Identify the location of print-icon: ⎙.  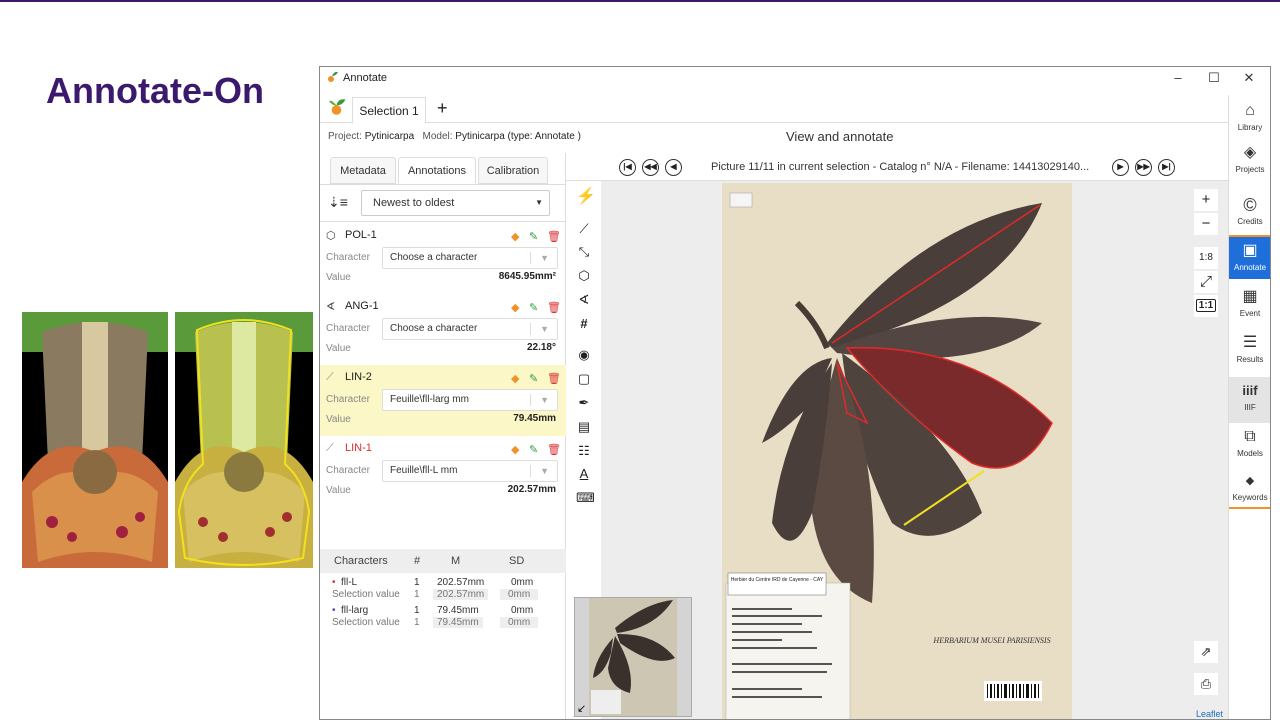
(1206, 684).